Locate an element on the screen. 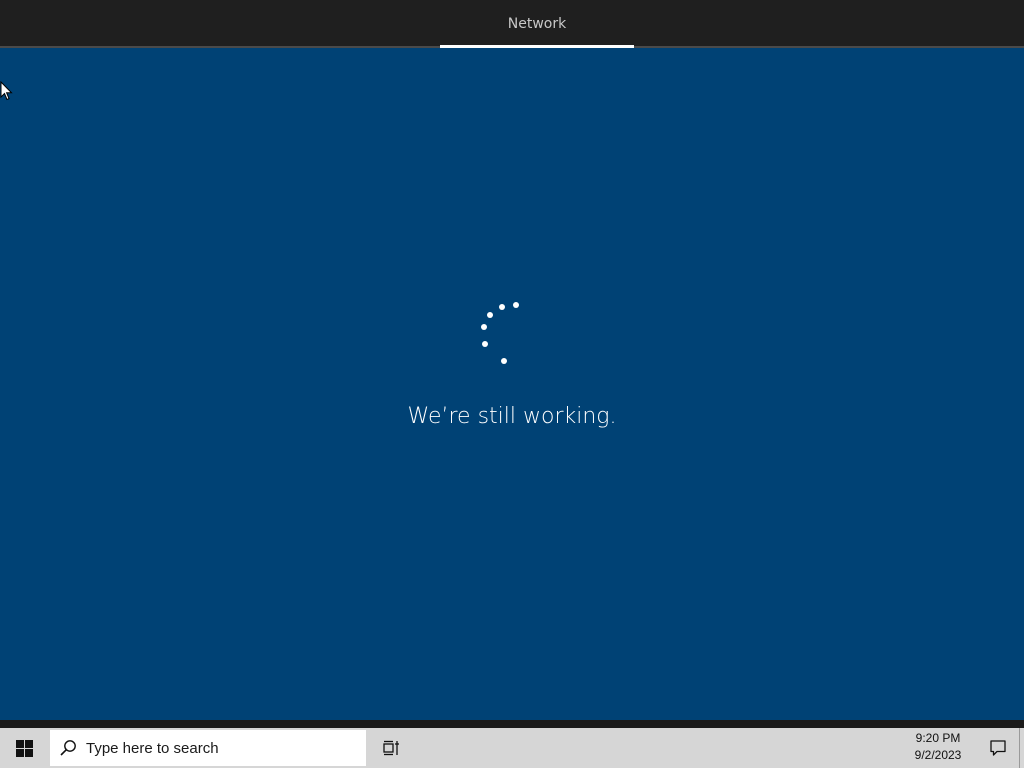 The image size is (1024, 768). status-message: We’re still working. is located at coordinates (512, 416).